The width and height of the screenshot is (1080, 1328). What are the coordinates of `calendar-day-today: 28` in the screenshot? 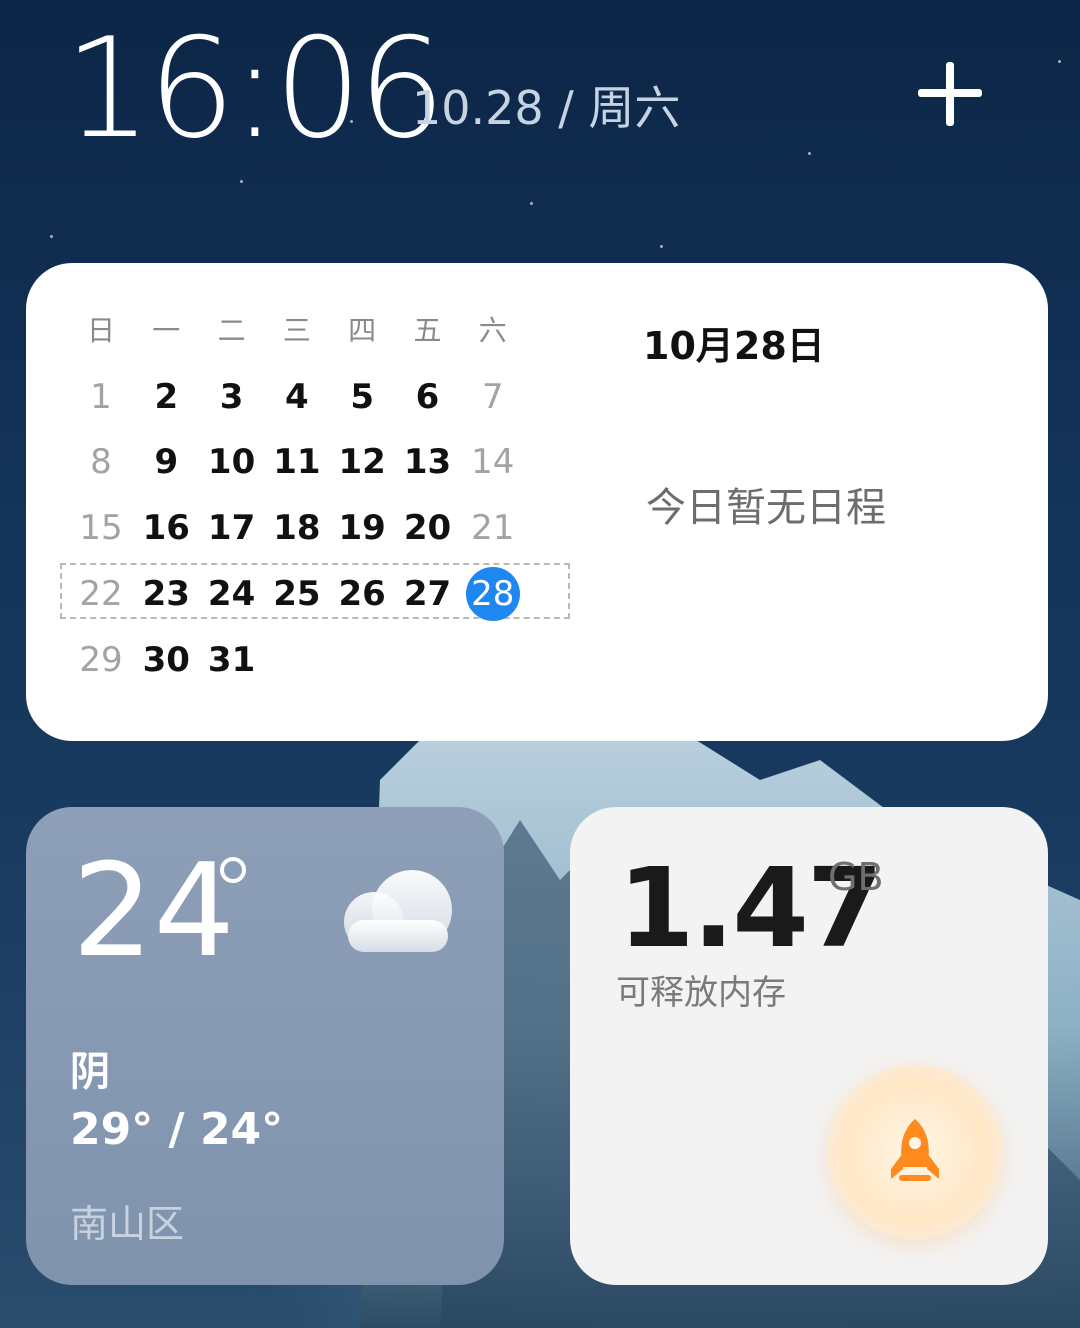 It's located at (493, 594).